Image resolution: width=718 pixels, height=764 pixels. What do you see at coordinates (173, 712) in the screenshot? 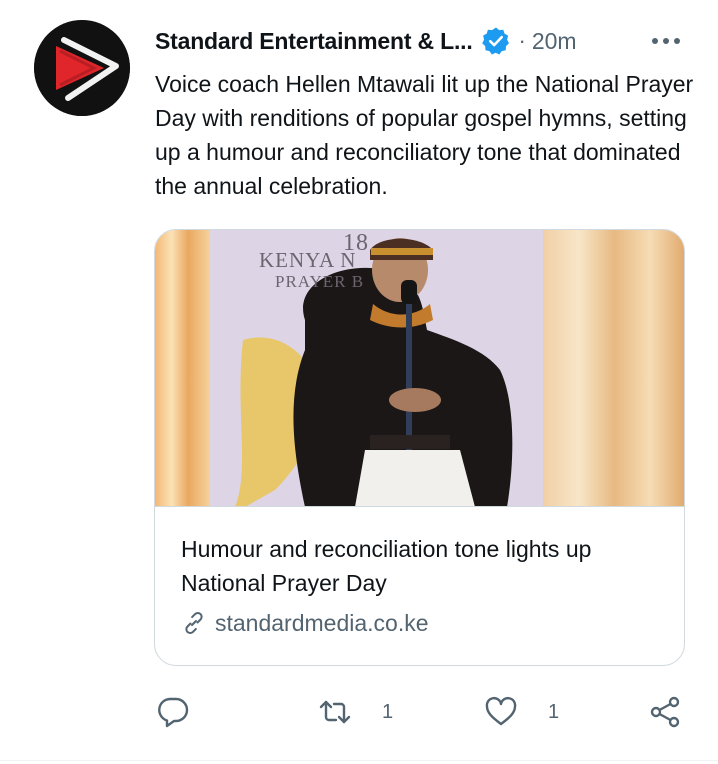
I see `reply-icon` at bounding box center [173, 712].